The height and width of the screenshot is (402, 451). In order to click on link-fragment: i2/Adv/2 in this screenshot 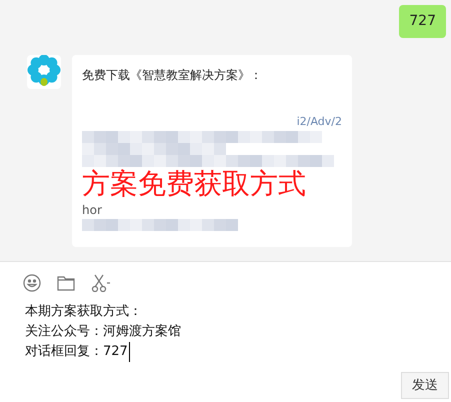, I will do `click(319, 122)`.